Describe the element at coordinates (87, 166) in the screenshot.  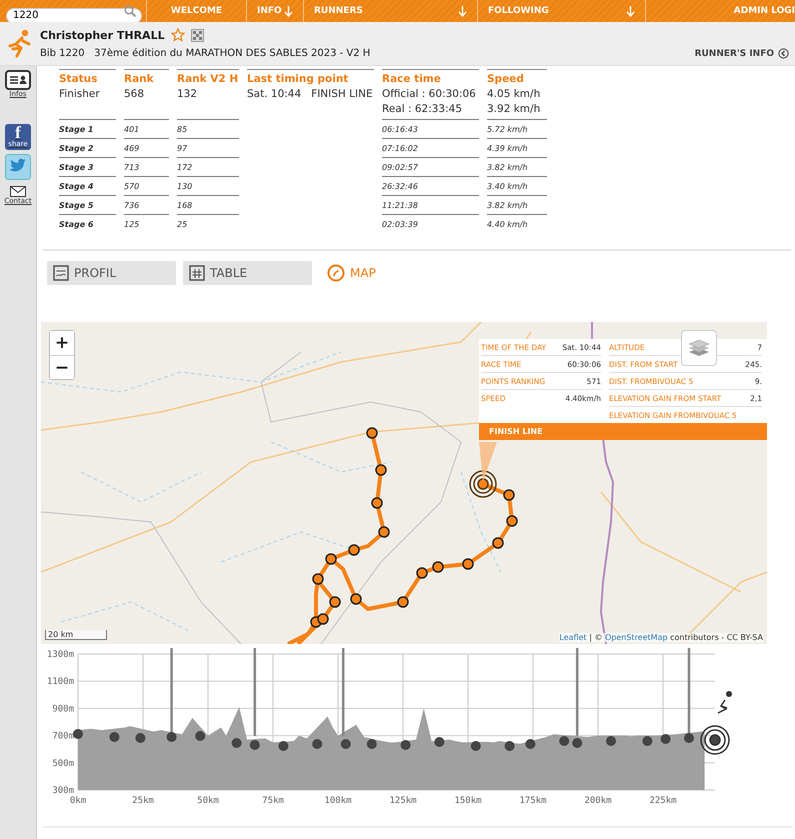
I see `stage-name: Stage 3` at that location.